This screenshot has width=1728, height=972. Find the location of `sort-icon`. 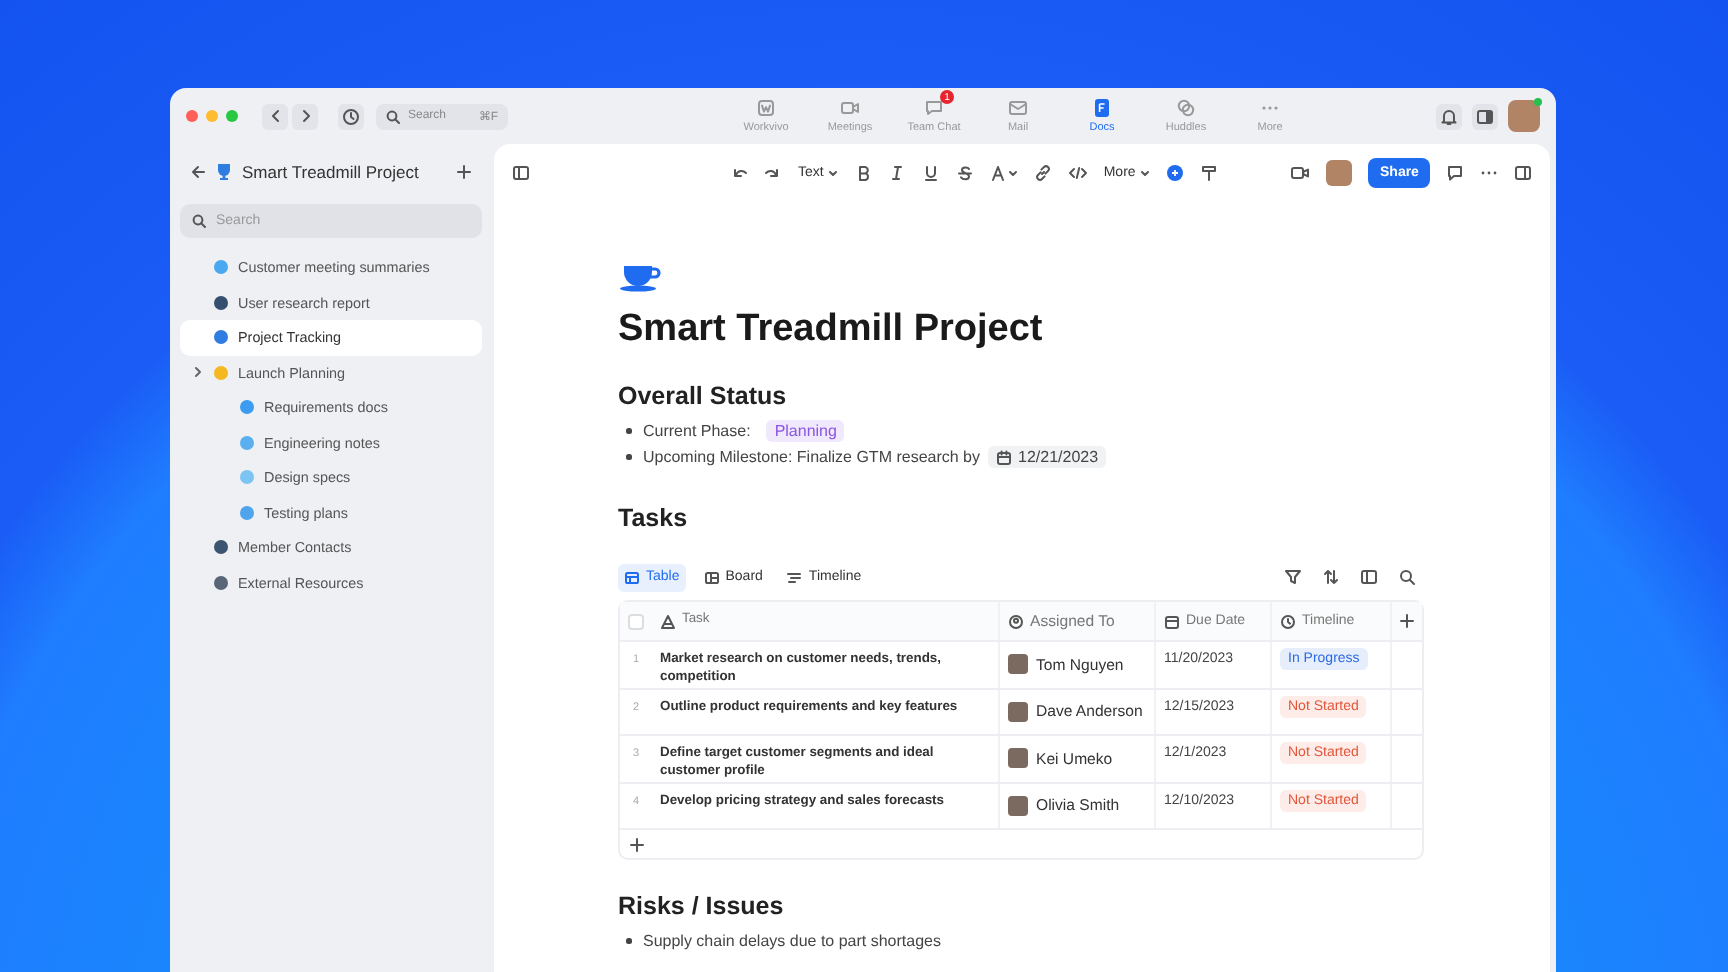

sort-icon is located at coordinates (1331, 577).